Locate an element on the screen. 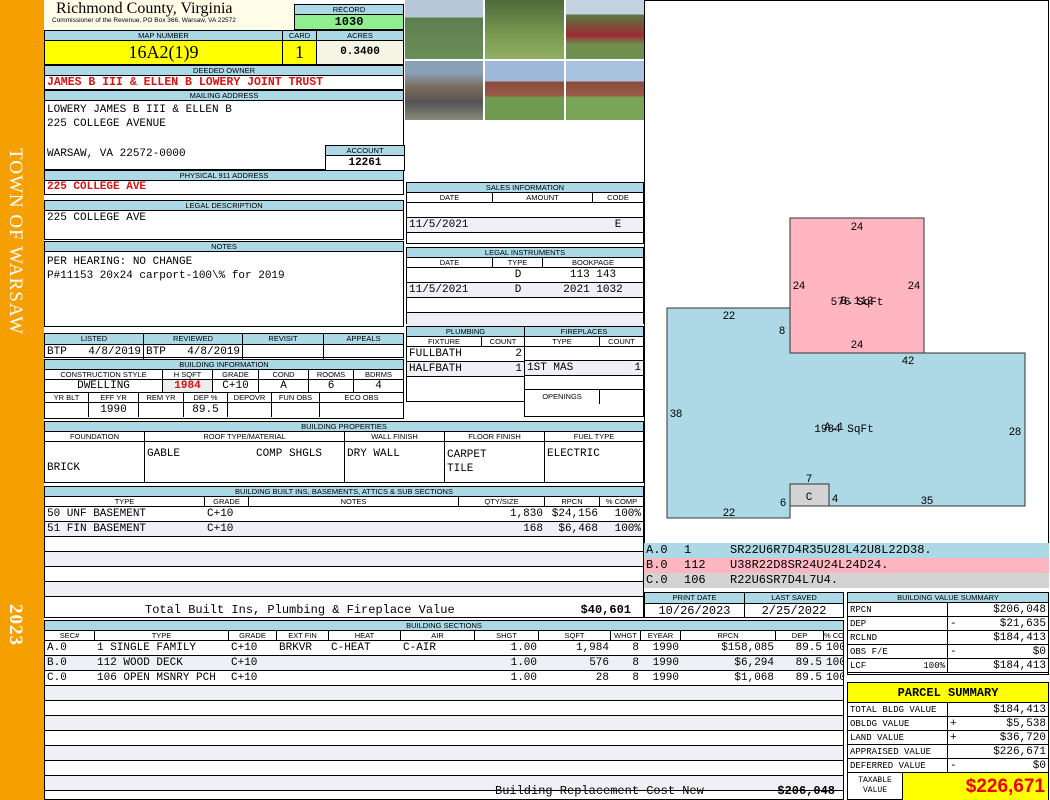  table-cell: C+10 is located at coordinates (220, 529).